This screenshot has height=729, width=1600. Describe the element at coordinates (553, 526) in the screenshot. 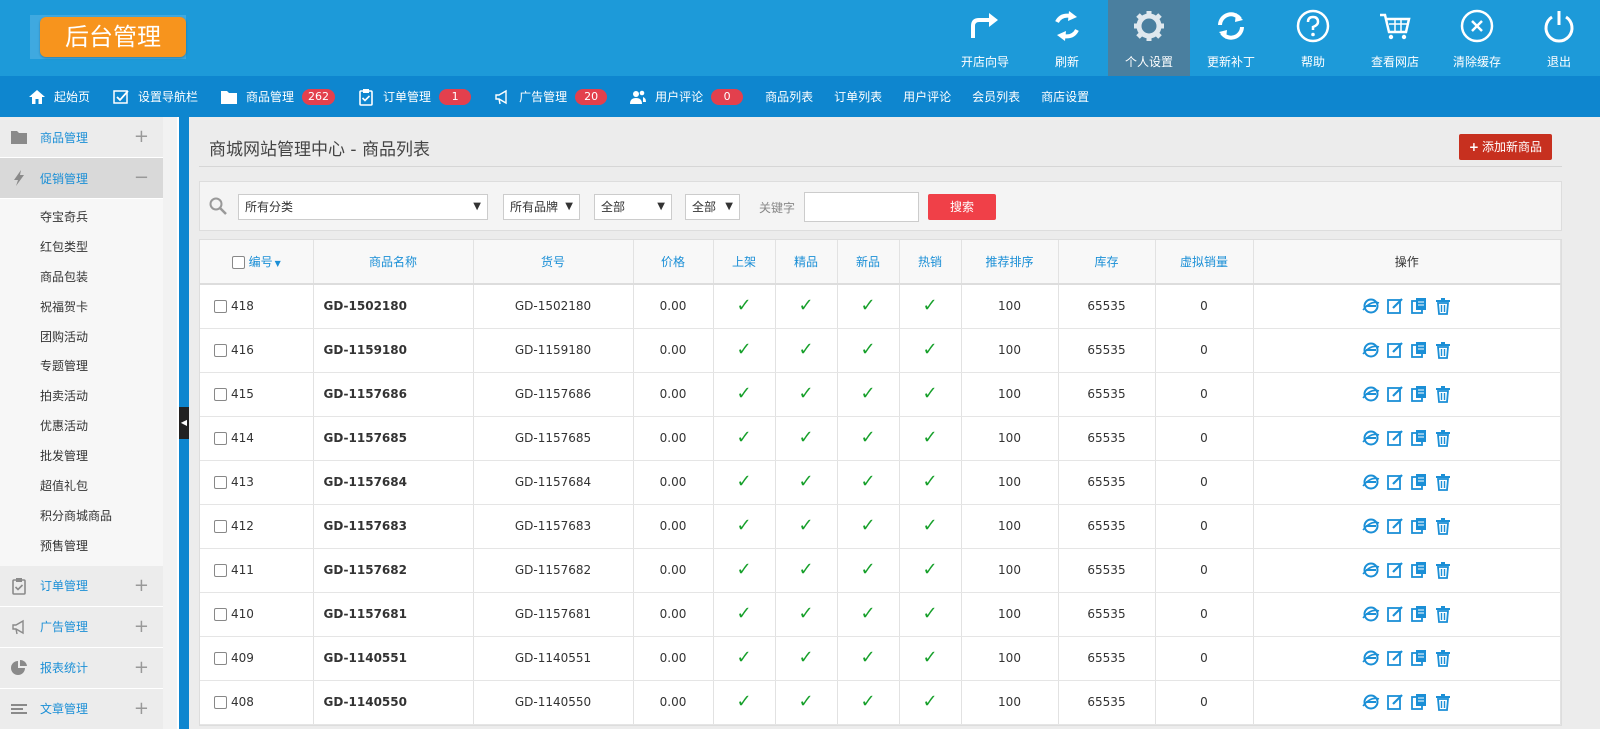

I see `cell-sn: GD-1157683` at that location.